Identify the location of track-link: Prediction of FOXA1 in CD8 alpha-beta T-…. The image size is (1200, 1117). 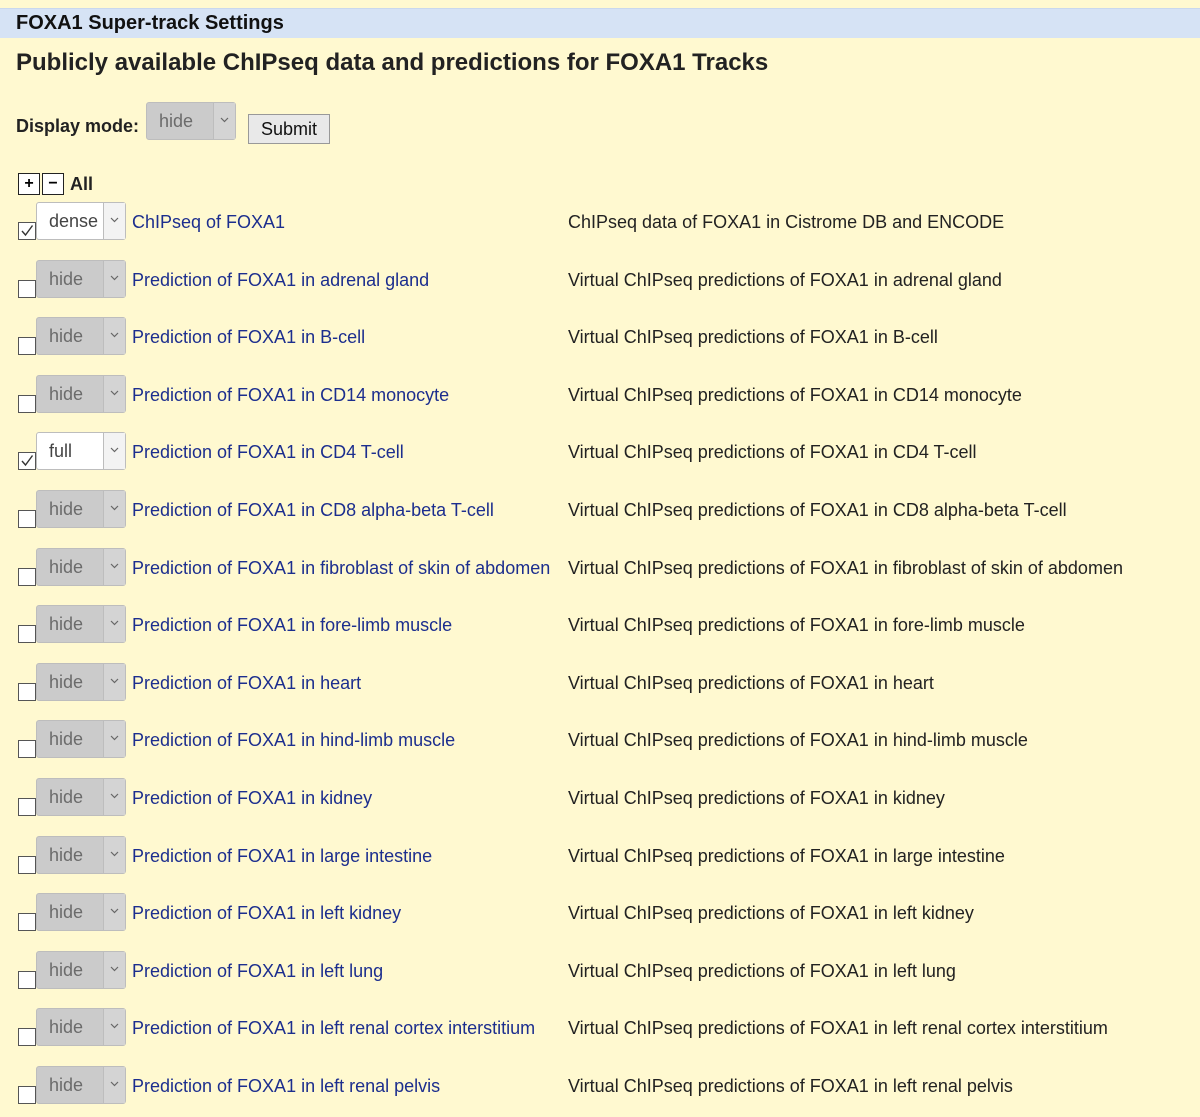
(313, 510).